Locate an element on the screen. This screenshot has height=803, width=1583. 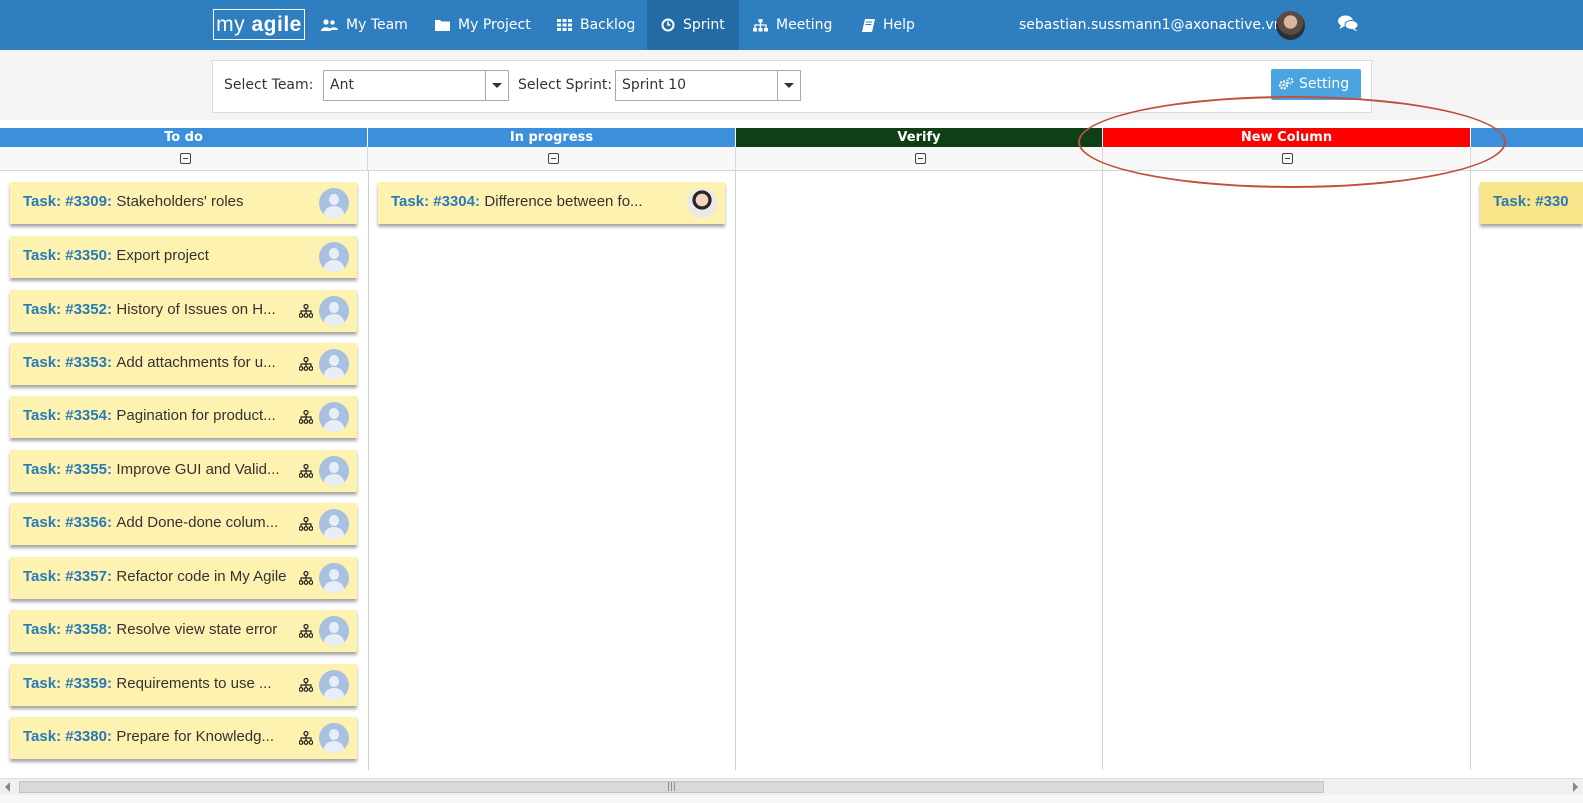
user-avatar is located at coordinates (1290, 25).